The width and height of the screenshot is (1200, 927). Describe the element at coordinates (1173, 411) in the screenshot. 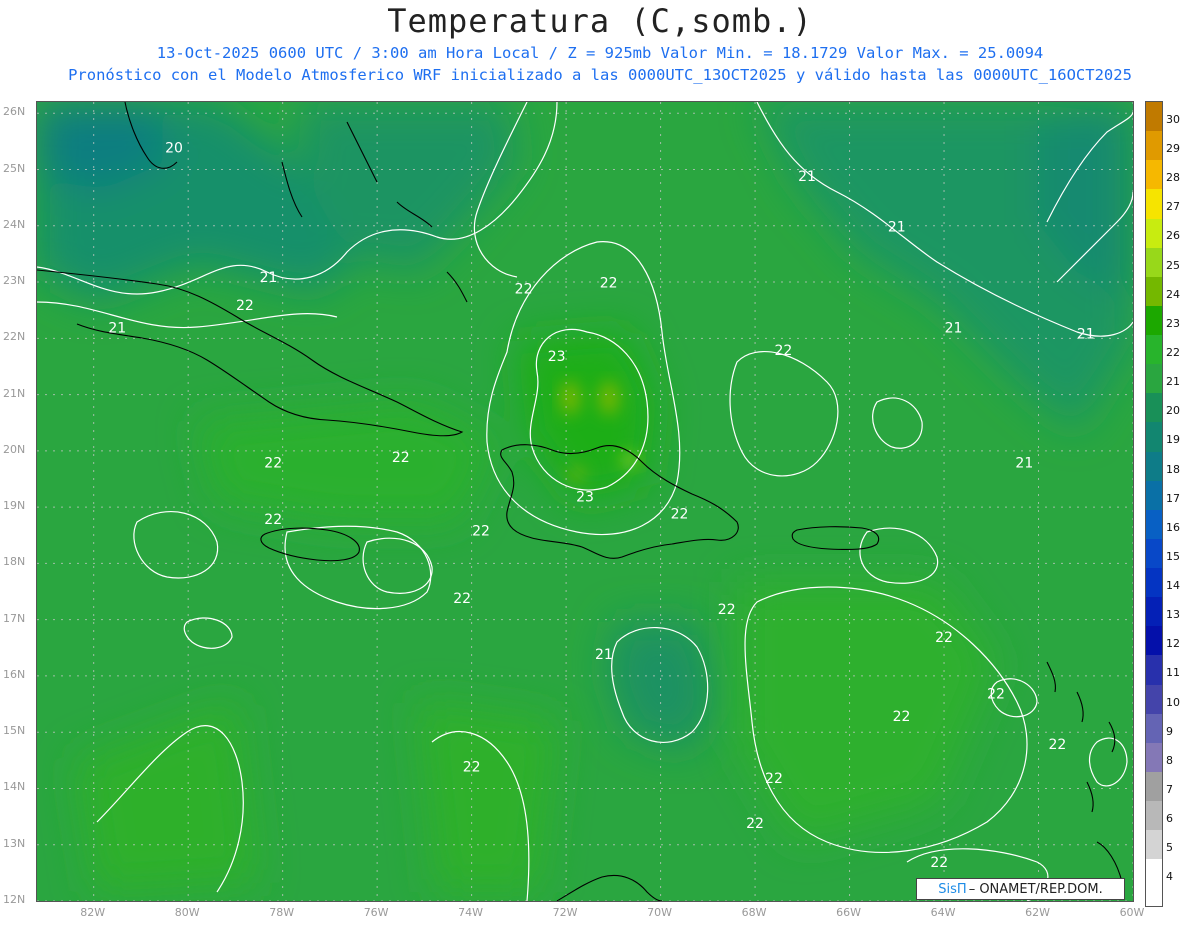

I see `colorbar-label: 20` at that location.